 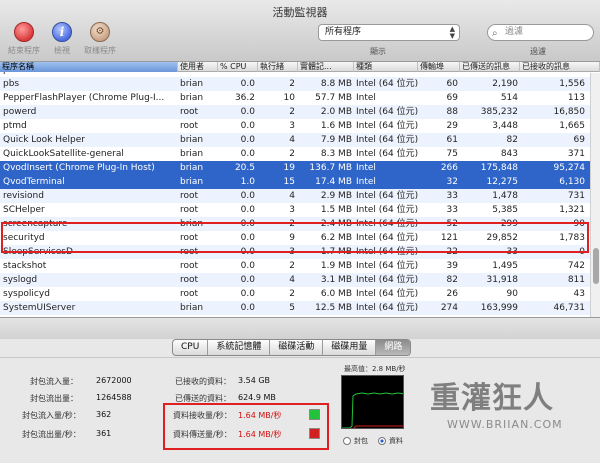 What do you see at coordinates (24, 210) in the screenshot?
I see `cell-process-name: SCHelper` at bounding box center [24, 210].